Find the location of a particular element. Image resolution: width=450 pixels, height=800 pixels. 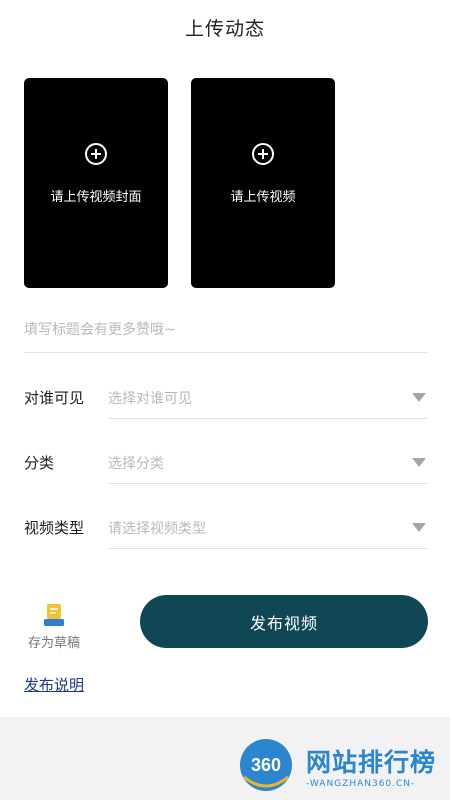

upload-cover-button: 请上传视频封面 is located at coordinates (96, 183).